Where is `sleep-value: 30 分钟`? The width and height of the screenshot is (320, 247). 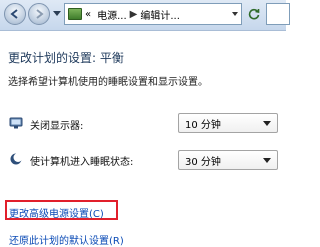
sleep-value: 30 分钟 is located at coordinates (203, 162).